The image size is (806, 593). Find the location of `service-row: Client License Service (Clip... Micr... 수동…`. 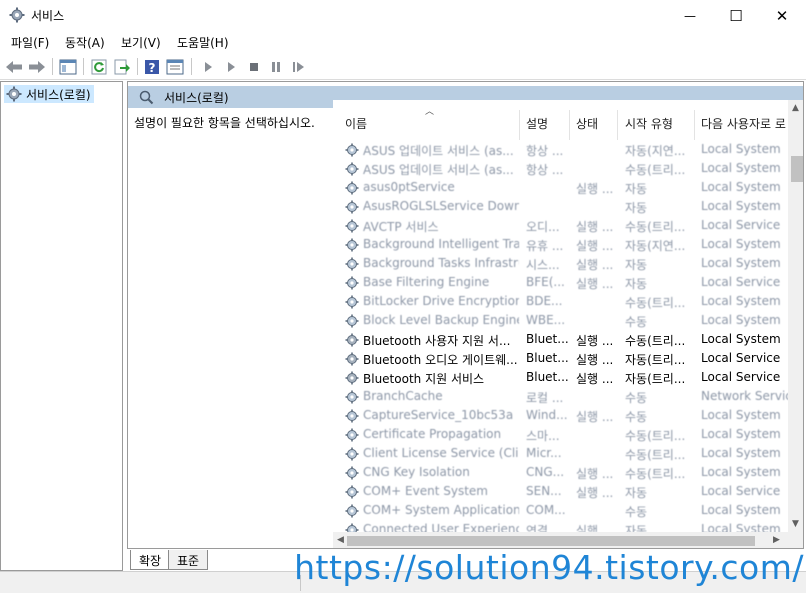

service-row: Client License Service (Clip... Micr... 수동… is located at coordinates (558, 453).